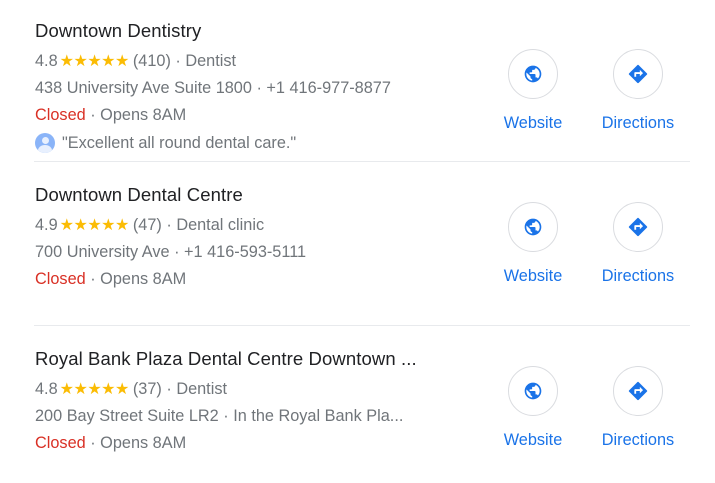 This screenshot has height=483, width=715. I want to click on rating-line: 4.9 ★★★★★ (47) · Dental clinic, so click(149, 225).